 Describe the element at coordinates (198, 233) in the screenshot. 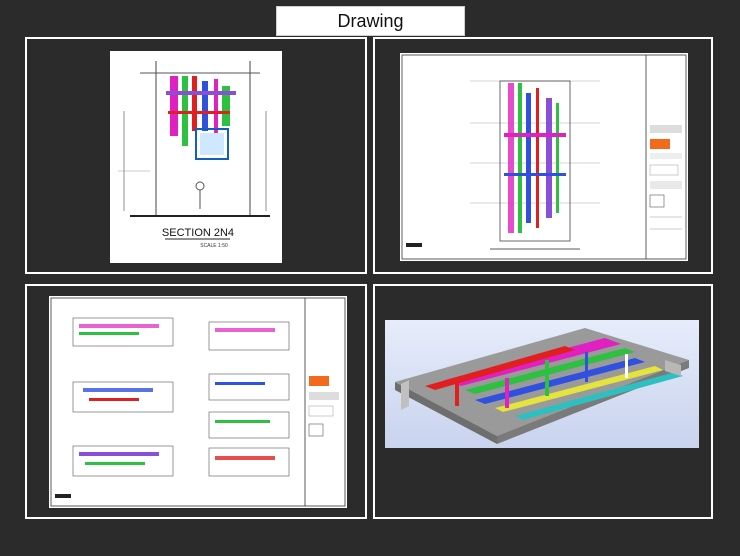

I see `section-caption: SECTION 2N4` at that location.